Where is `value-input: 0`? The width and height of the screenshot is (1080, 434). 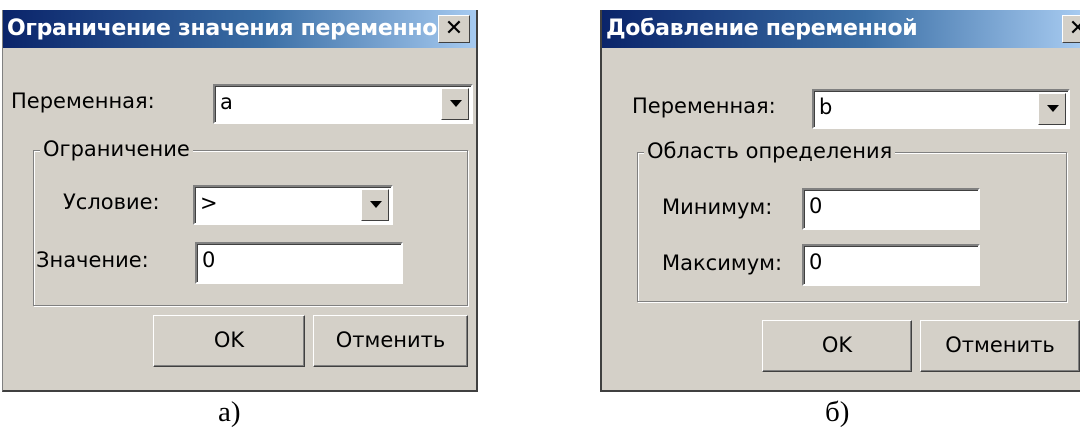
value-input: 0 is located at coordinates (299, 263).